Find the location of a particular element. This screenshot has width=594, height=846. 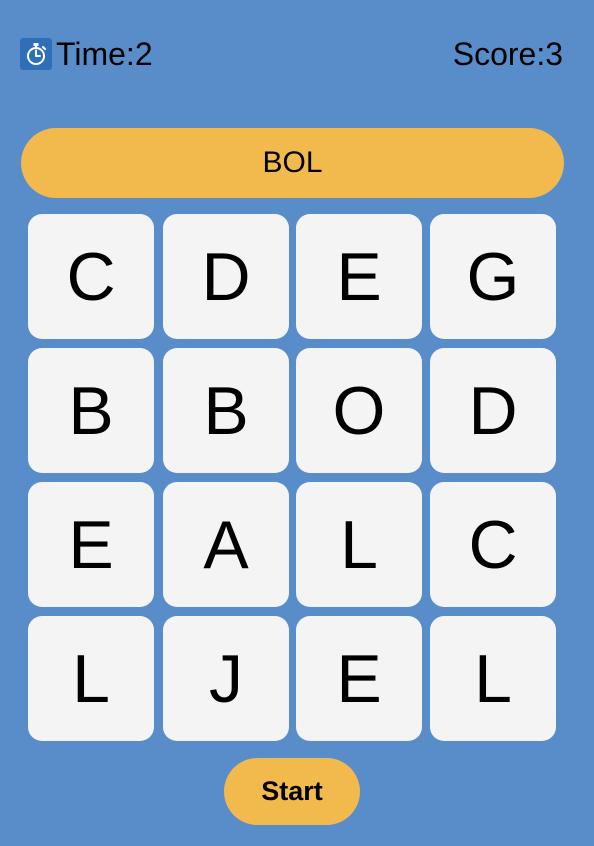

stopwatch-icon is located at coordinates (36, 54).